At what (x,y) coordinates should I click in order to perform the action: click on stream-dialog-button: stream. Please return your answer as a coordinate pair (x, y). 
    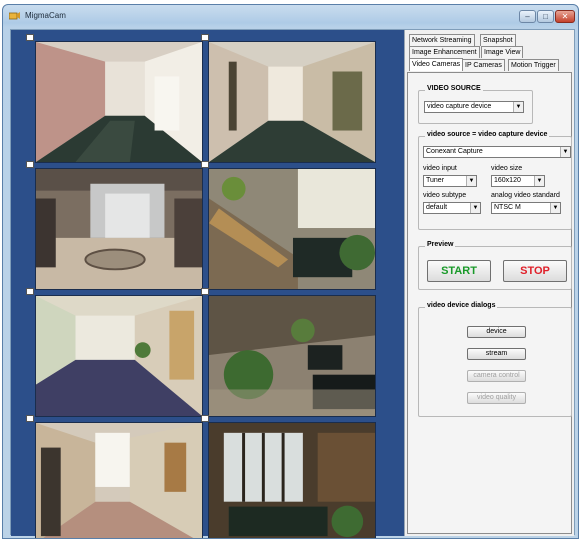
    Looking at the image, I should click on (496, 354).